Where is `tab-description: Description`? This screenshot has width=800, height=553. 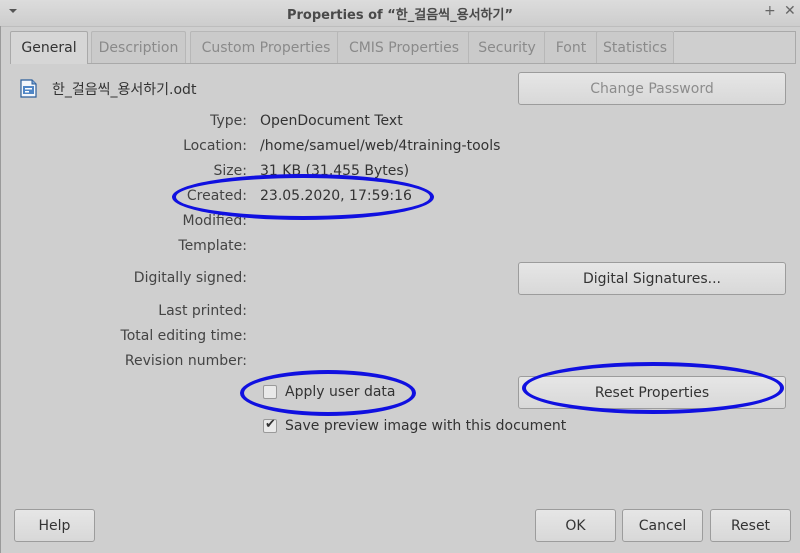
tab-description: Description is located at coordinates (138, 47).